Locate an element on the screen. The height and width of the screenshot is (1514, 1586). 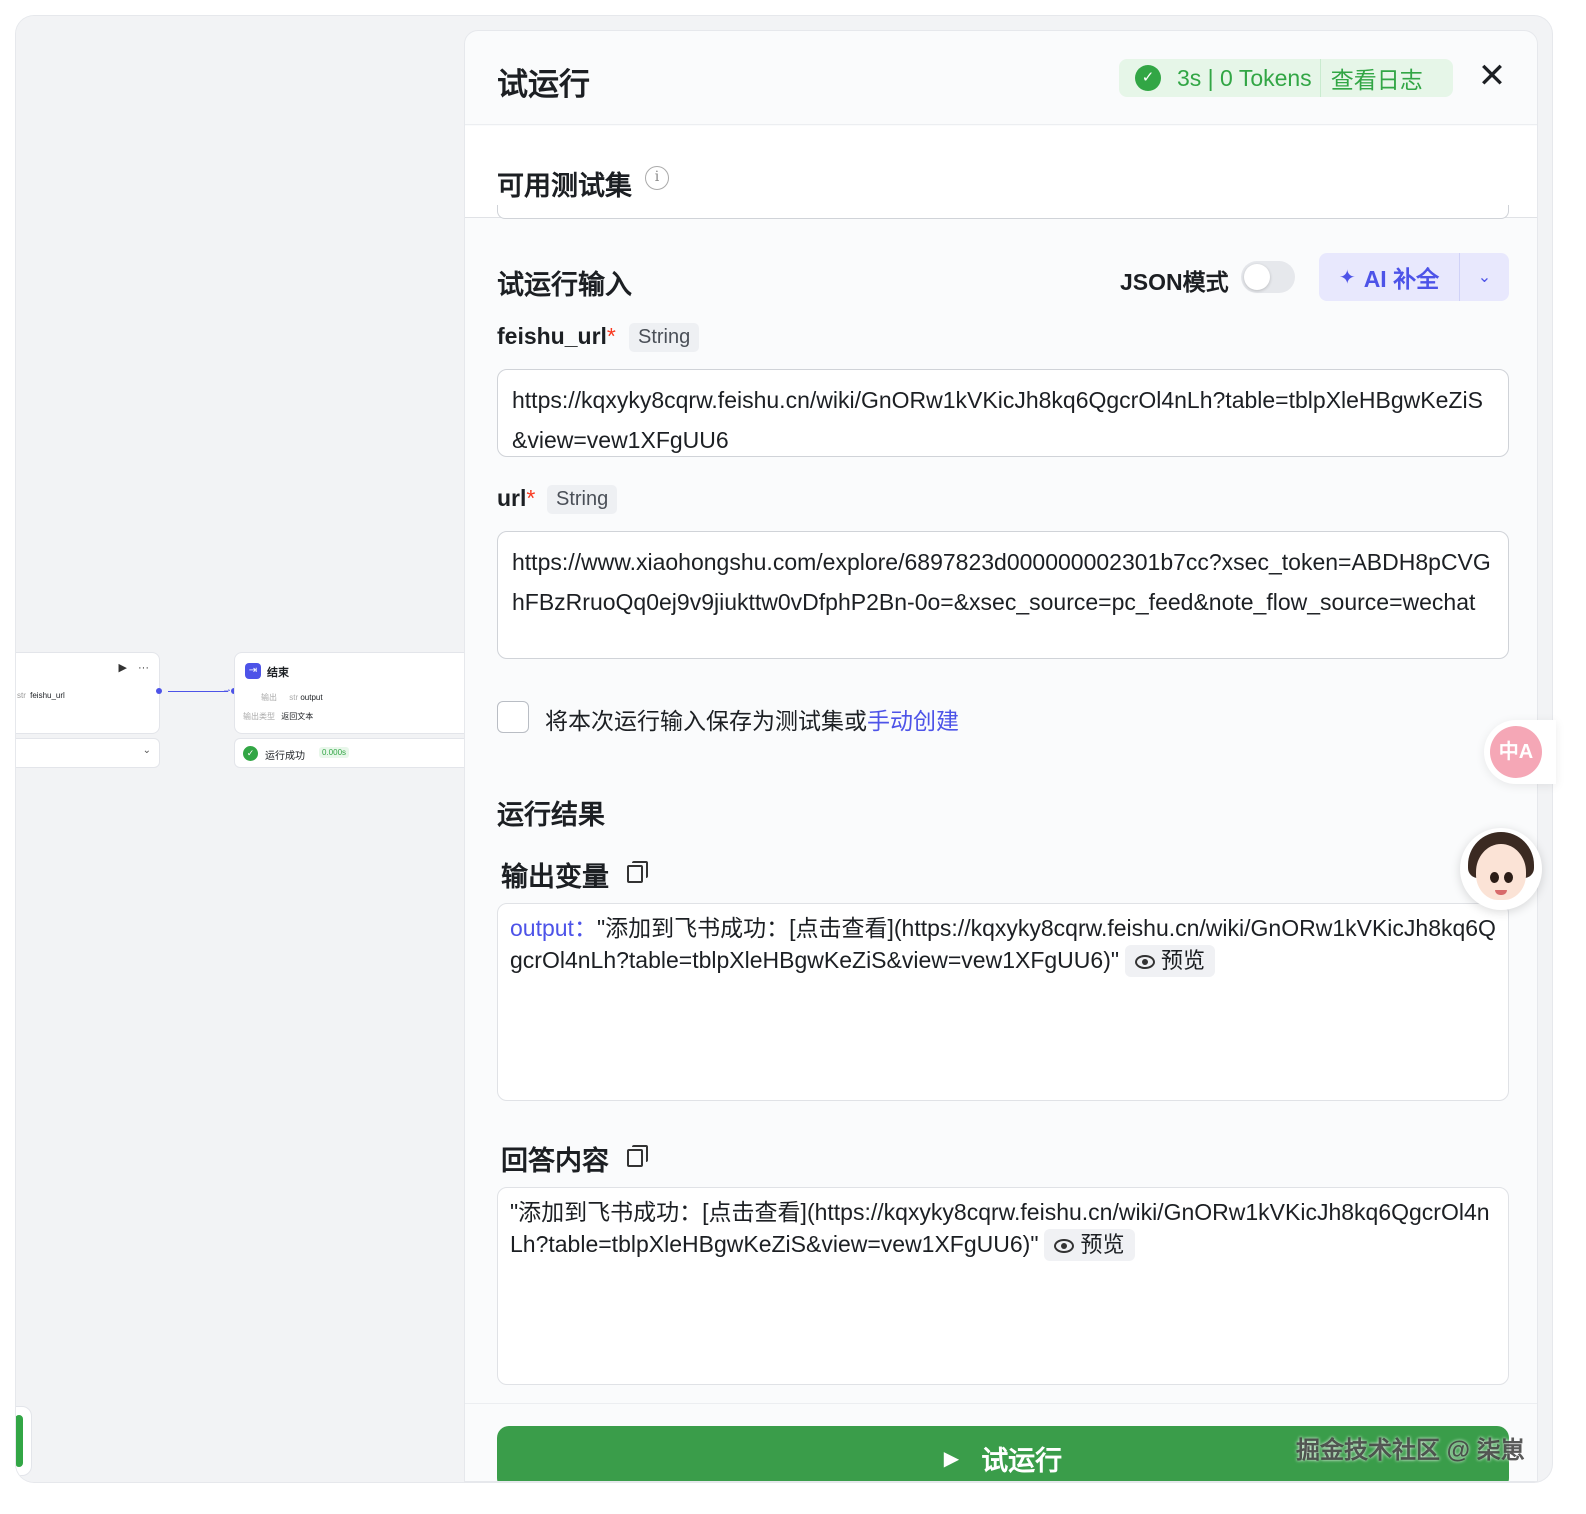
save-testset-checkbox is located at coordinates (513, 717).